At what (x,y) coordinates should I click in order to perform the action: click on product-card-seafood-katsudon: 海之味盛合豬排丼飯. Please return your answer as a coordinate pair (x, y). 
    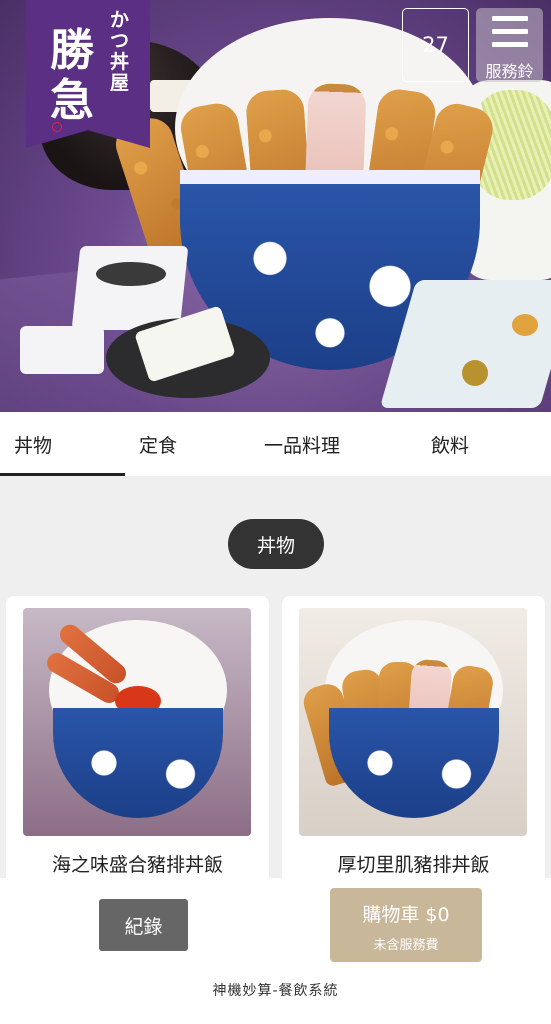
    Looking at the image, I should click on (137, 746).